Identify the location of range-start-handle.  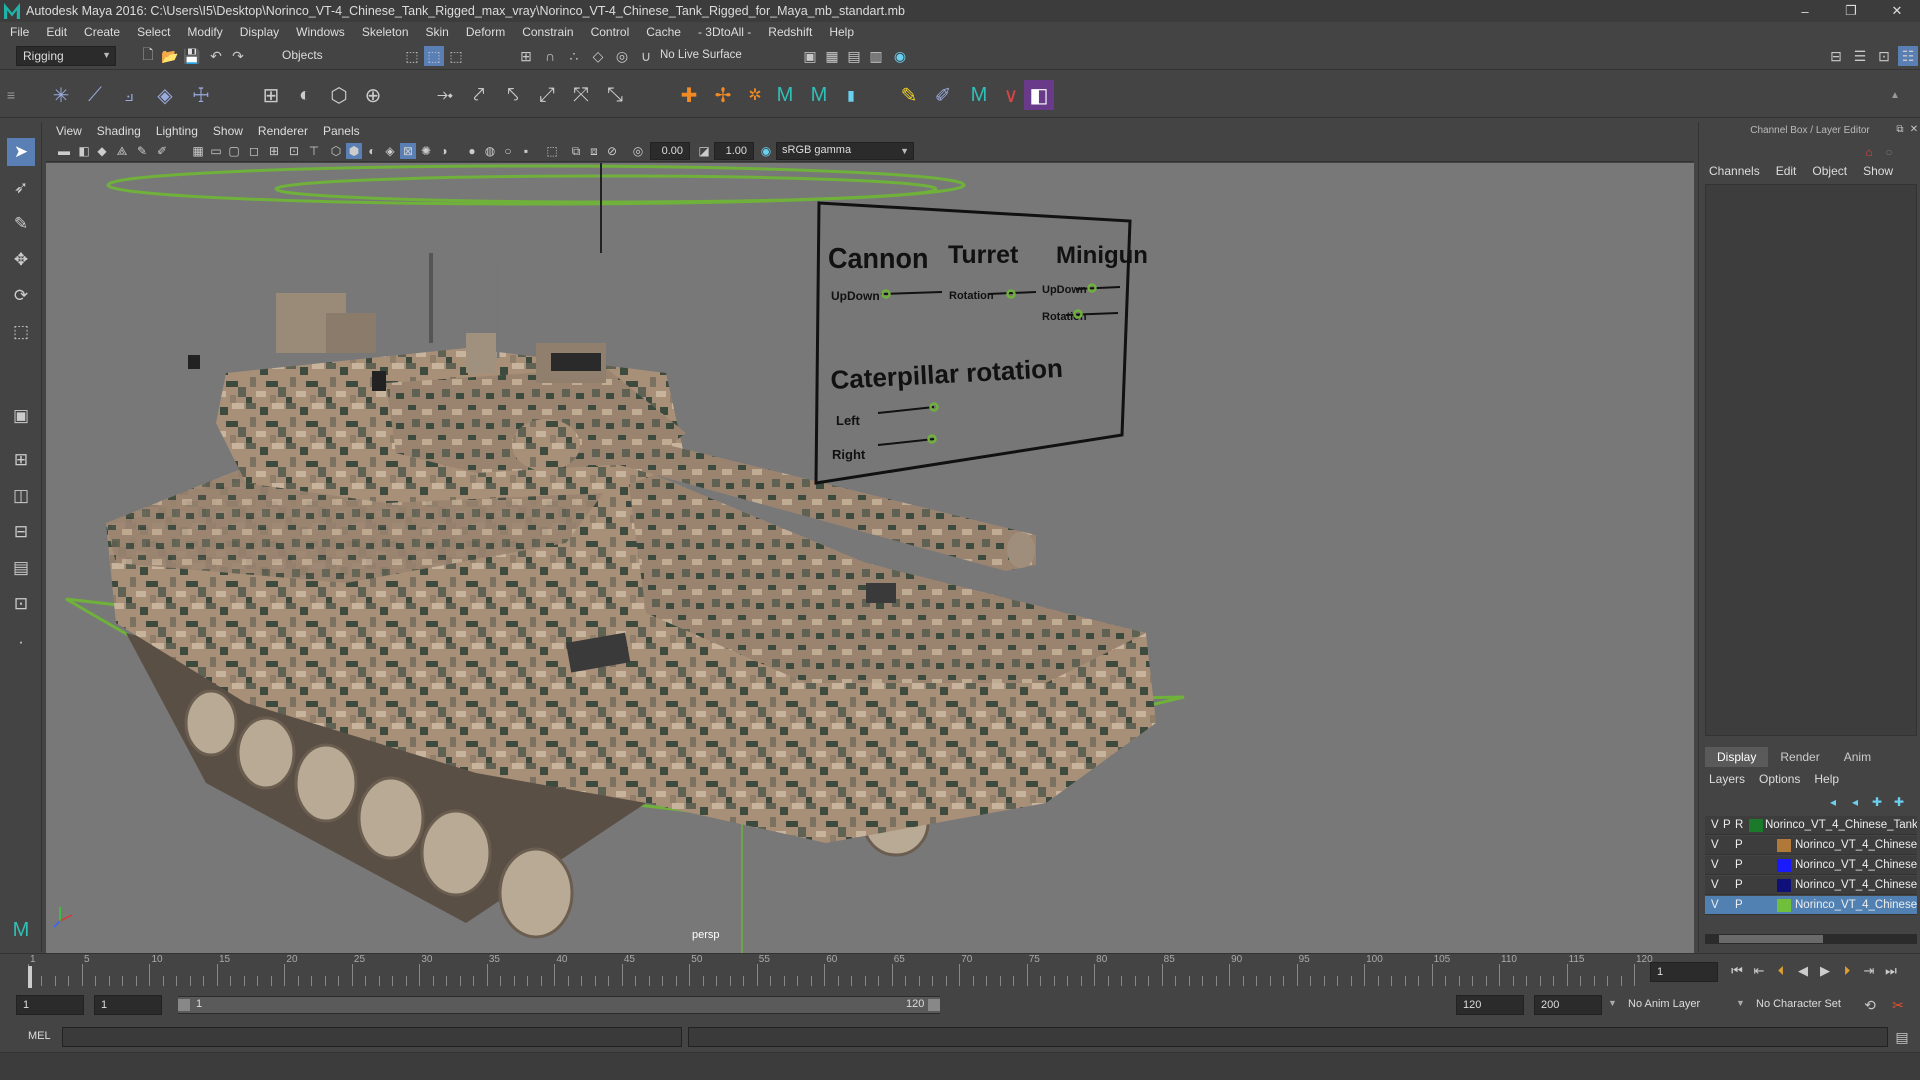
(184, 1005).